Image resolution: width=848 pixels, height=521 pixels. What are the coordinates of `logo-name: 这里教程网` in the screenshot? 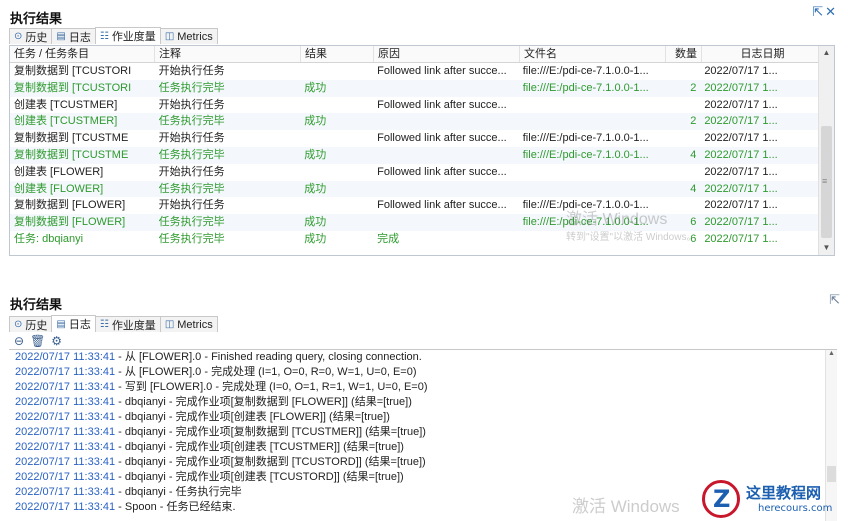 It's located at (784, 493).